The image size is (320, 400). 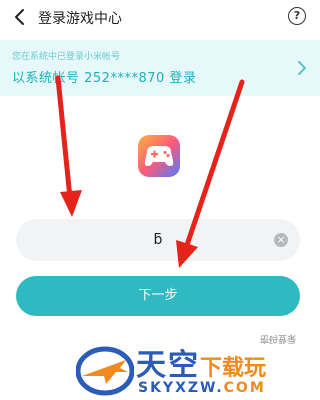 I want to click on gamepad-app-icon, so click(x=159, y=156).